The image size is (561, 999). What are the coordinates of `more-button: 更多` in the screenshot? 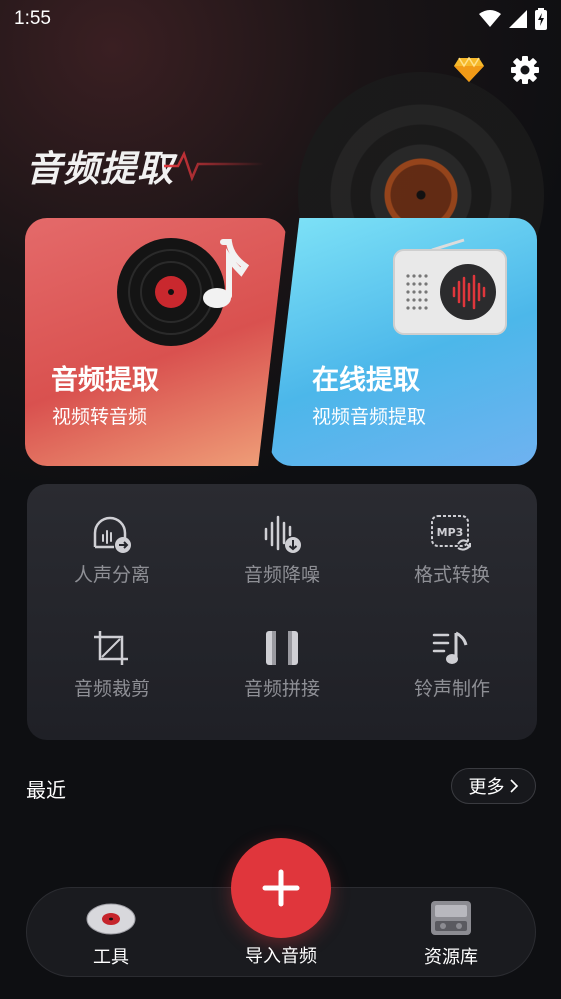 It's located at (493, 786).